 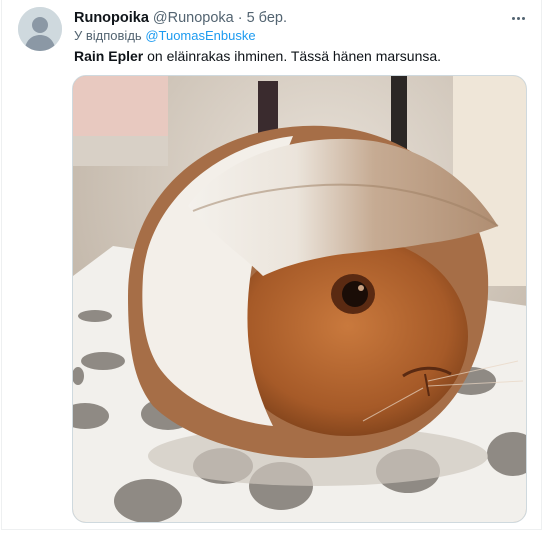 What do you see at coordinates (267, 18) in the screenshot?
I see `timestamp: 5 бер.` at bounding box center [267, 18].